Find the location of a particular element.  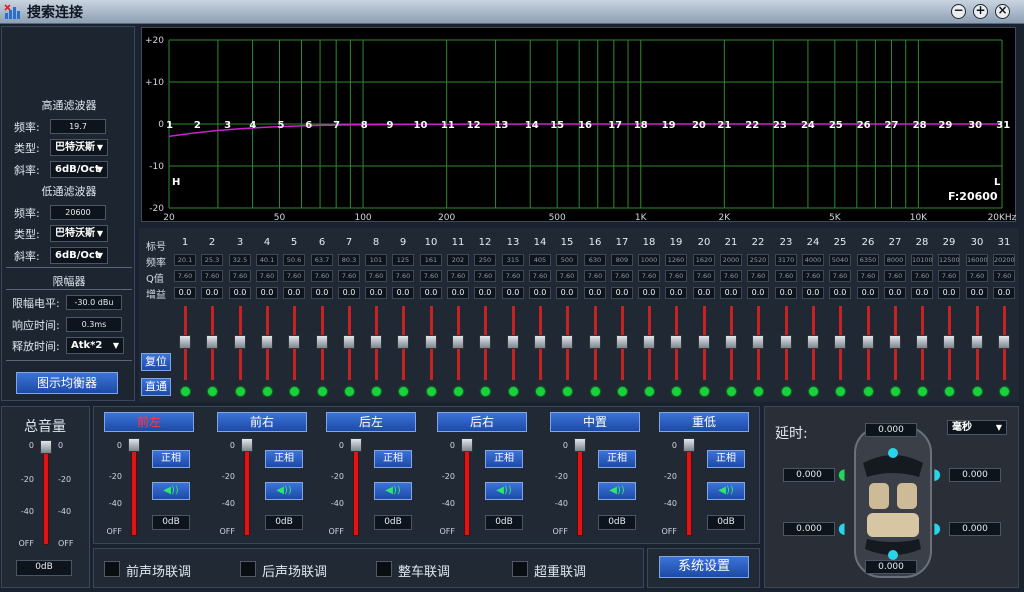

band-freq-input: 63.7 is located at coordinates (322, 260).